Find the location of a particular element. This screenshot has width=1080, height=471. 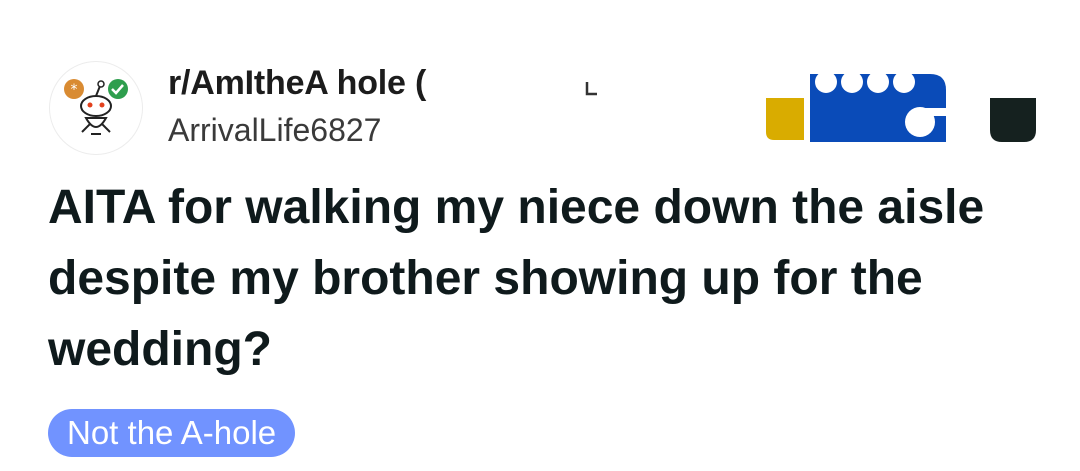

blue-award-icon is located at coordinates (878, 106).